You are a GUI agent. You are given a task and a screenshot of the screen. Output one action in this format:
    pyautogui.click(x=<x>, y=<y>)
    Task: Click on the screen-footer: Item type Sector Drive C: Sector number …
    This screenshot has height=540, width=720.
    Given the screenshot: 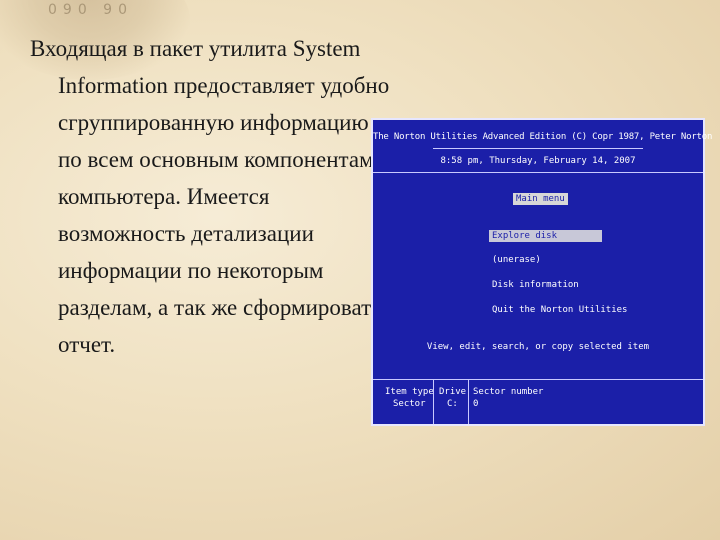 What is the action you would take?
    pyautogui.click(x=538, y=401)
    